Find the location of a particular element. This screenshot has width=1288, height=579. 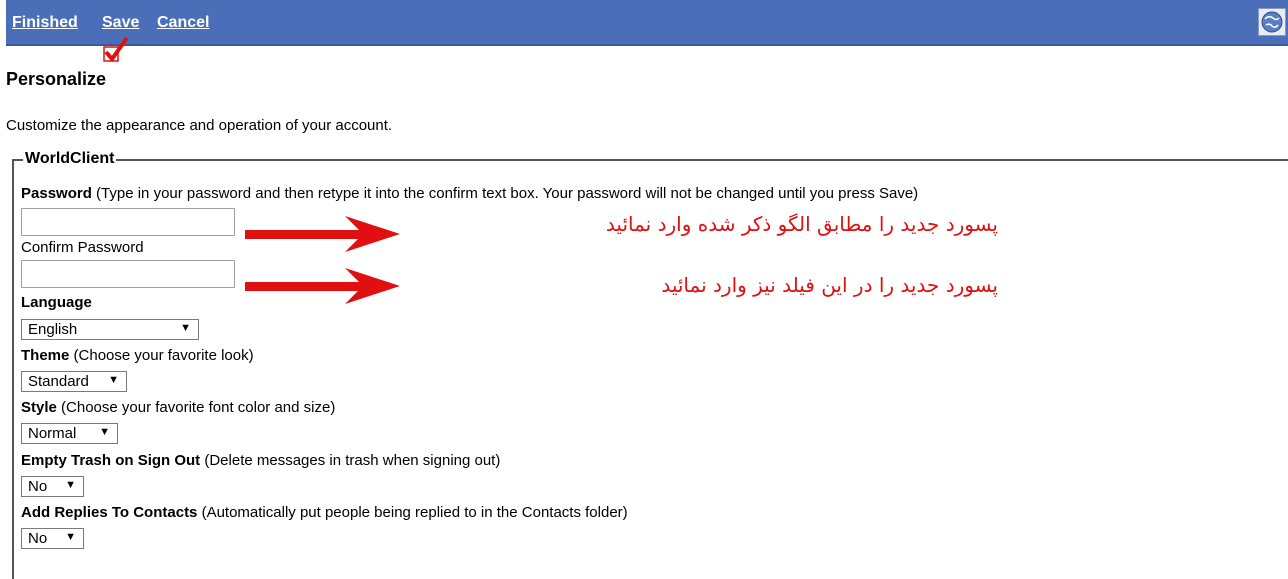

checkmark-icon is located at coordinates (116, 49).